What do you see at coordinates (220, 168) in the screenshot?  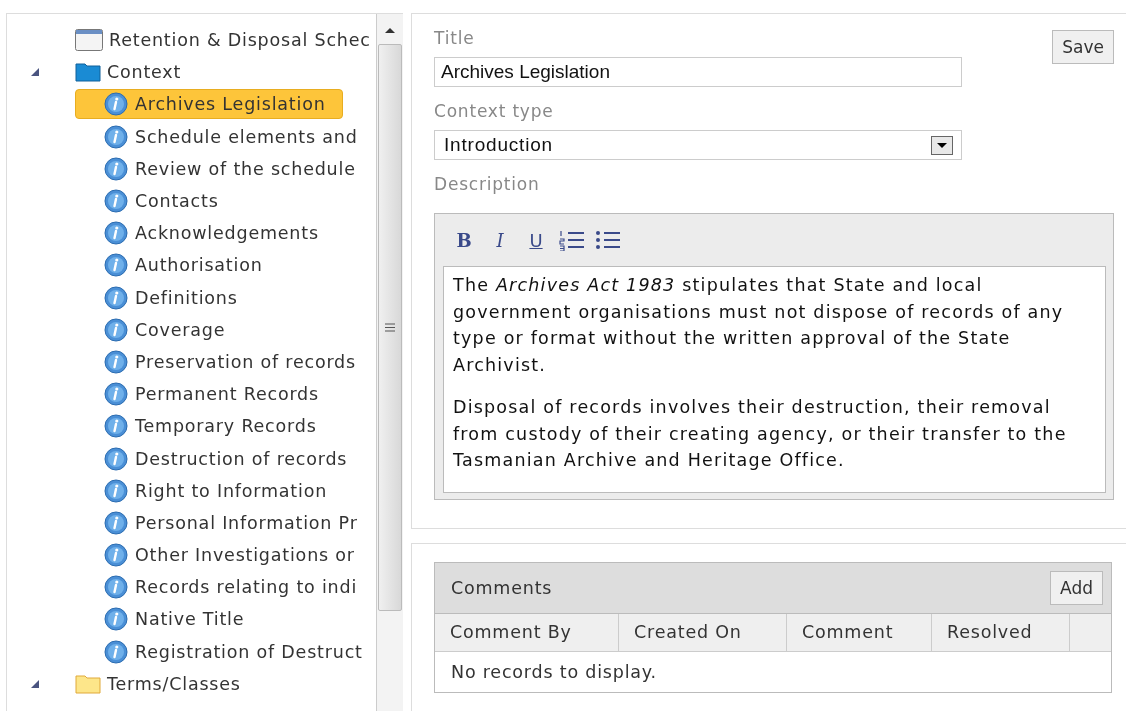 I see `tree-item: Review of the schedule` at bounding box center [220, 168].